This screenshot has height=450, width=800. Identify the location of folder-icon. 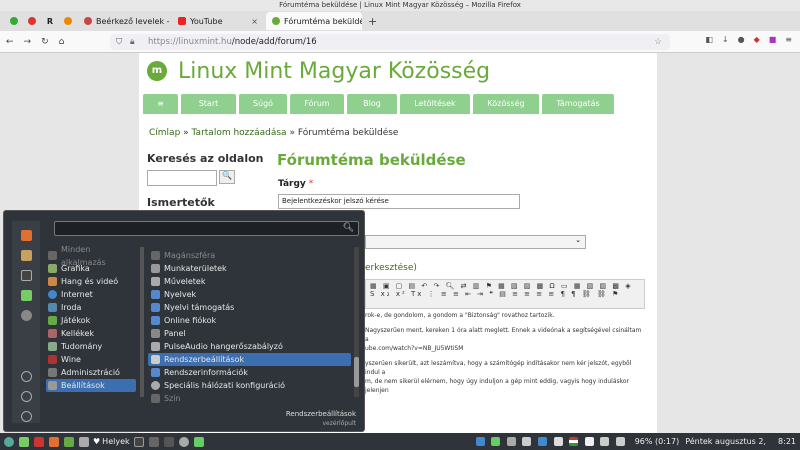
(26, 295).